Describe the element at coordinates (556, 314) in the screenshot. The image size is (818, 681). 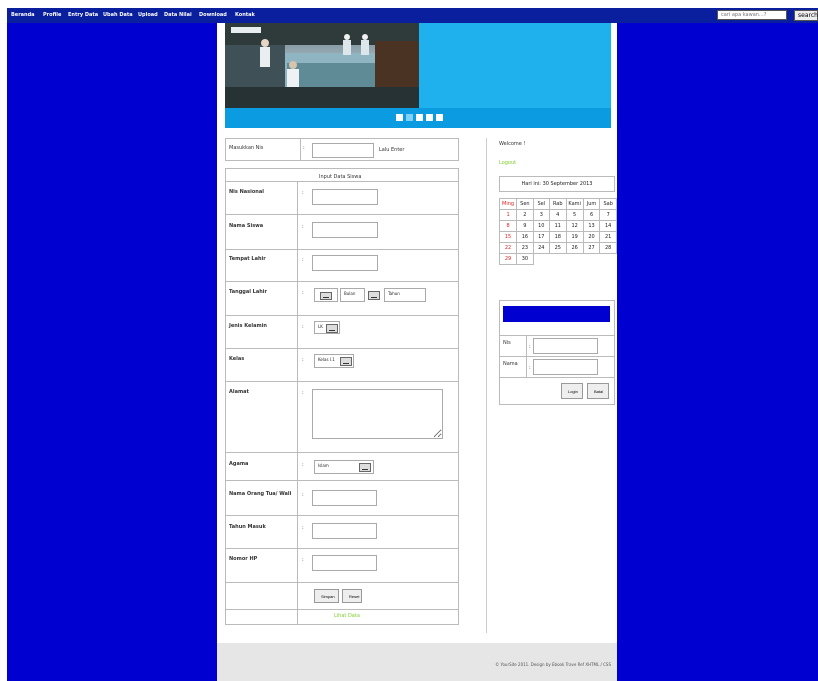
I see `login-header` at that location.